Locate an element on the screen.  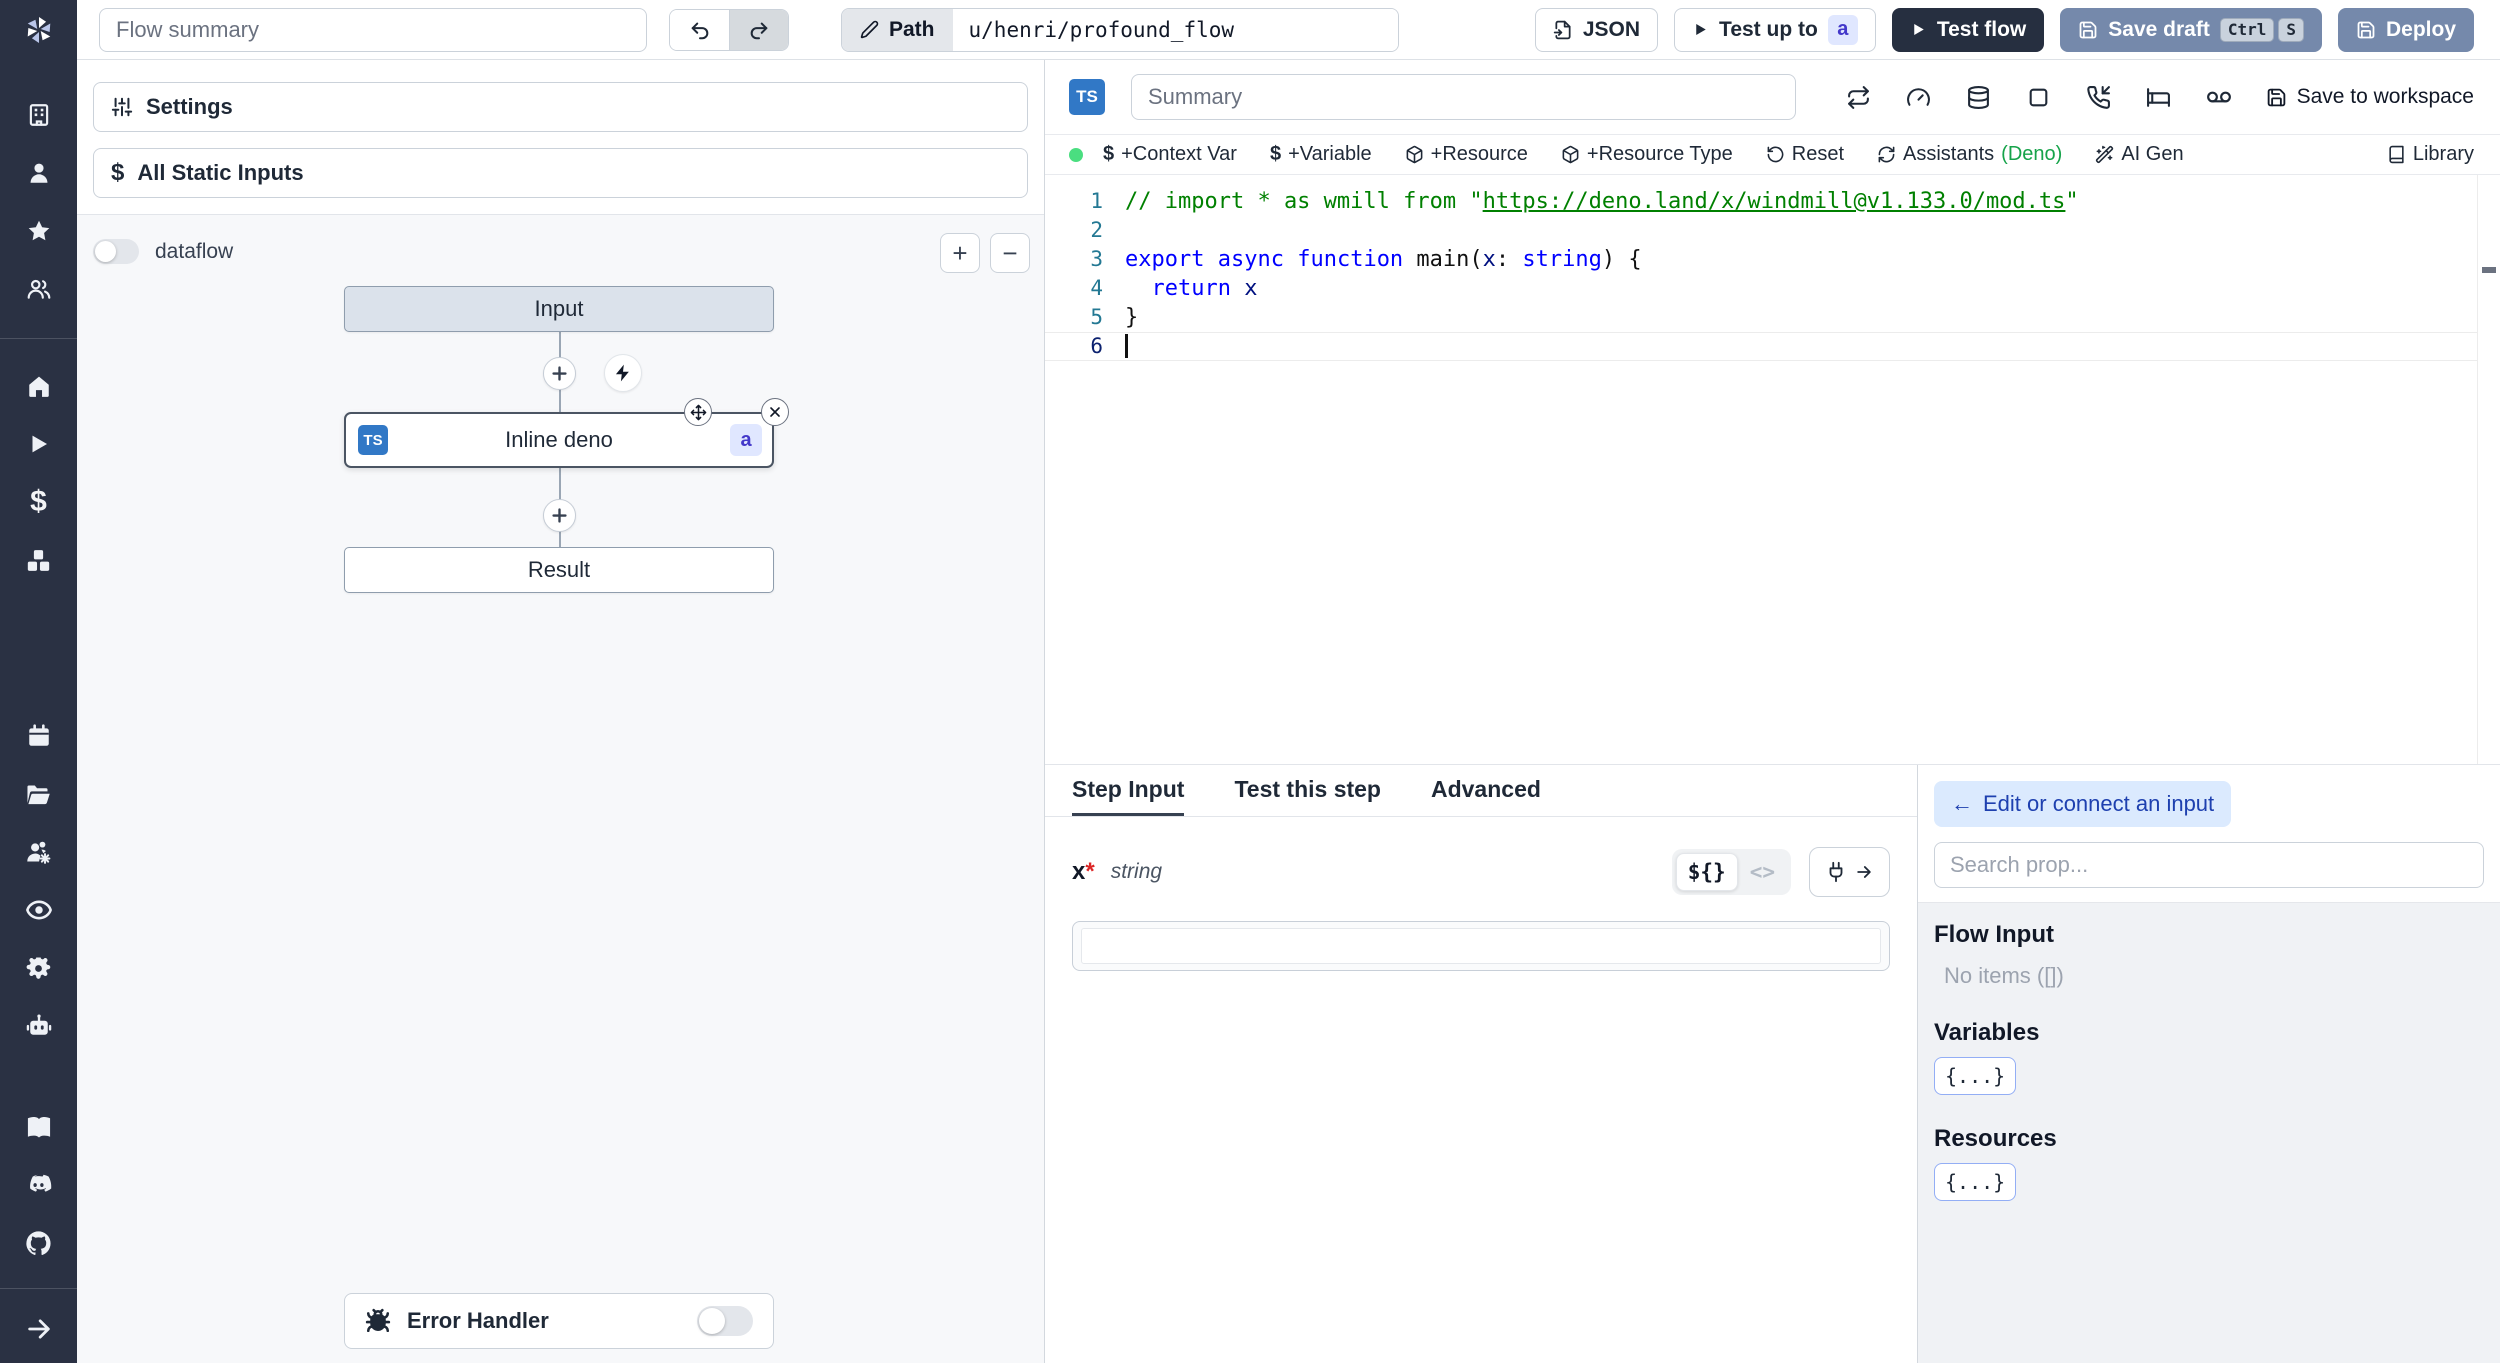
test-up-to-button: Test up to a is located at coordinates (1775, 29).